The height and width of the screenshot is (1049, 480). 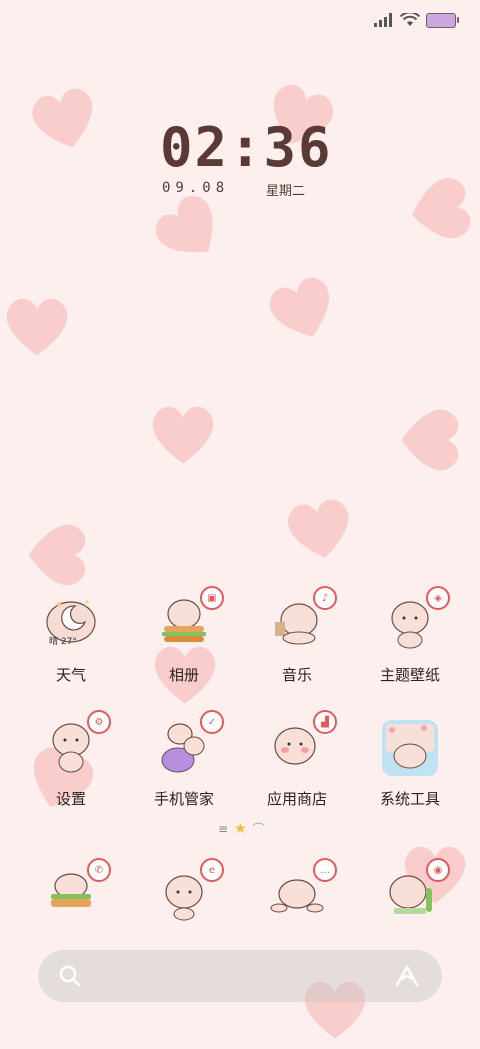 I want to click on palette-icon: ◈, so click(x=438, y=598).